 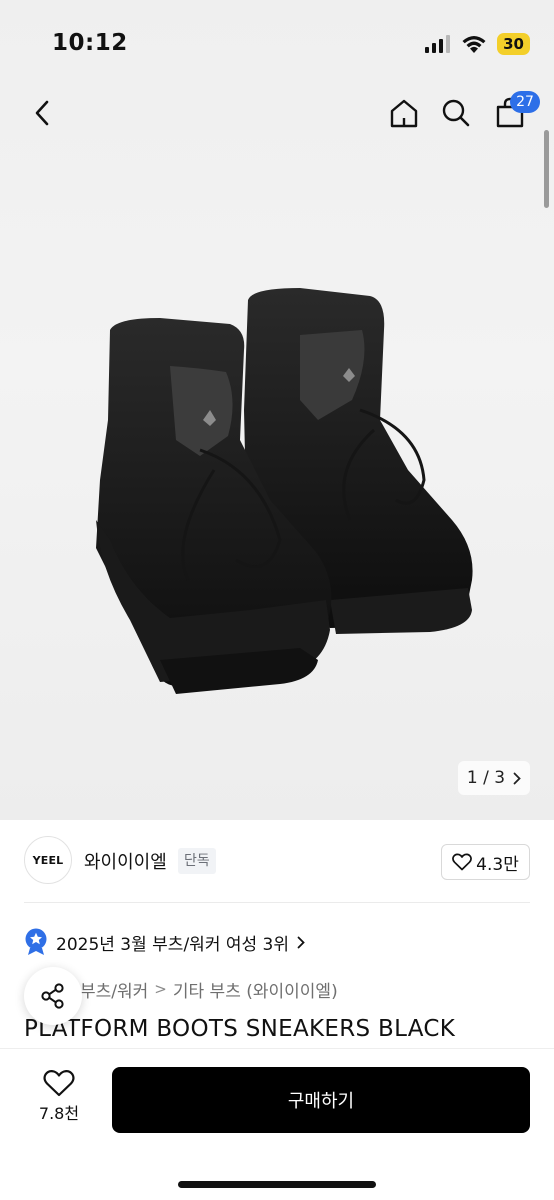 What do you see at coordinates (486, 778) in the screenshot?
I see `gallery-page-text: 1 / 3` at bounding box center [486, 778].